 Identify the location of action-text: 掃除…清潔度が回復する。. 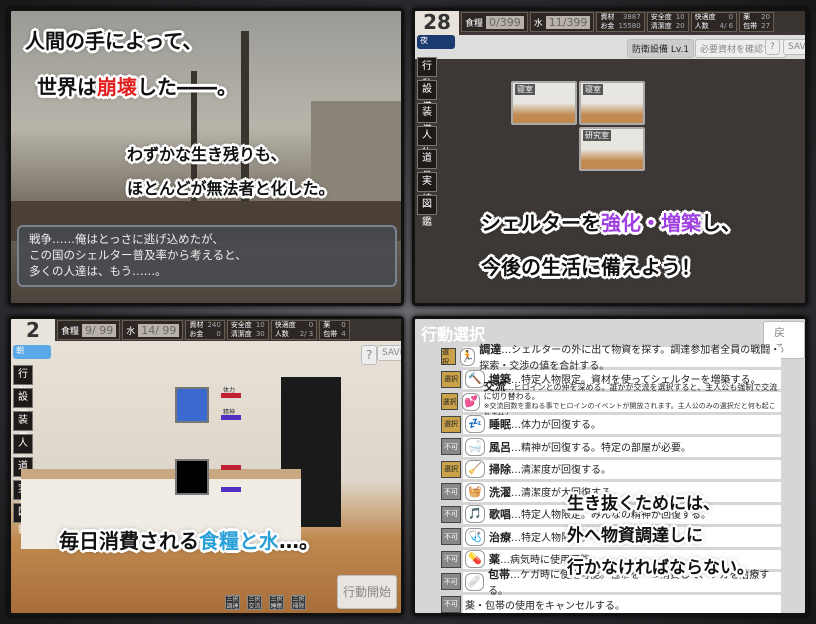
(550, 469).